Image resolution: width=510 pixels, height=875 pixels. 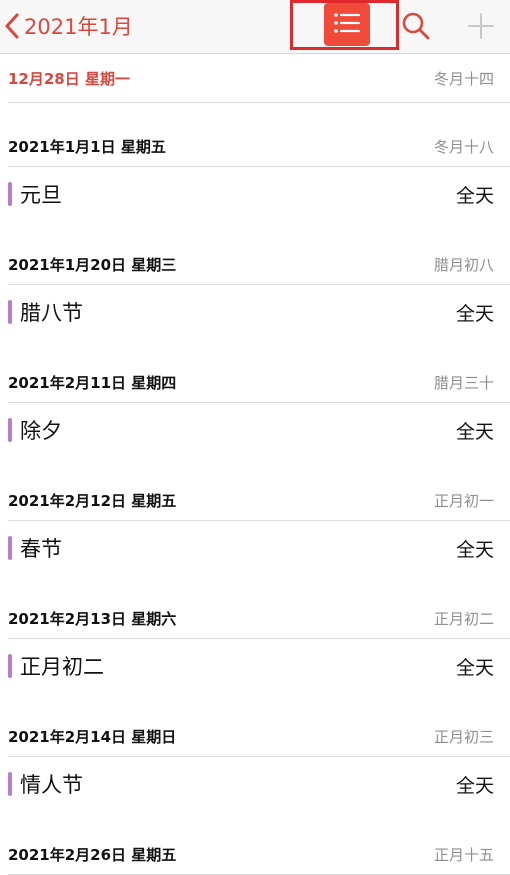 I want to click on plus-icon, so click(x=481, y=29).